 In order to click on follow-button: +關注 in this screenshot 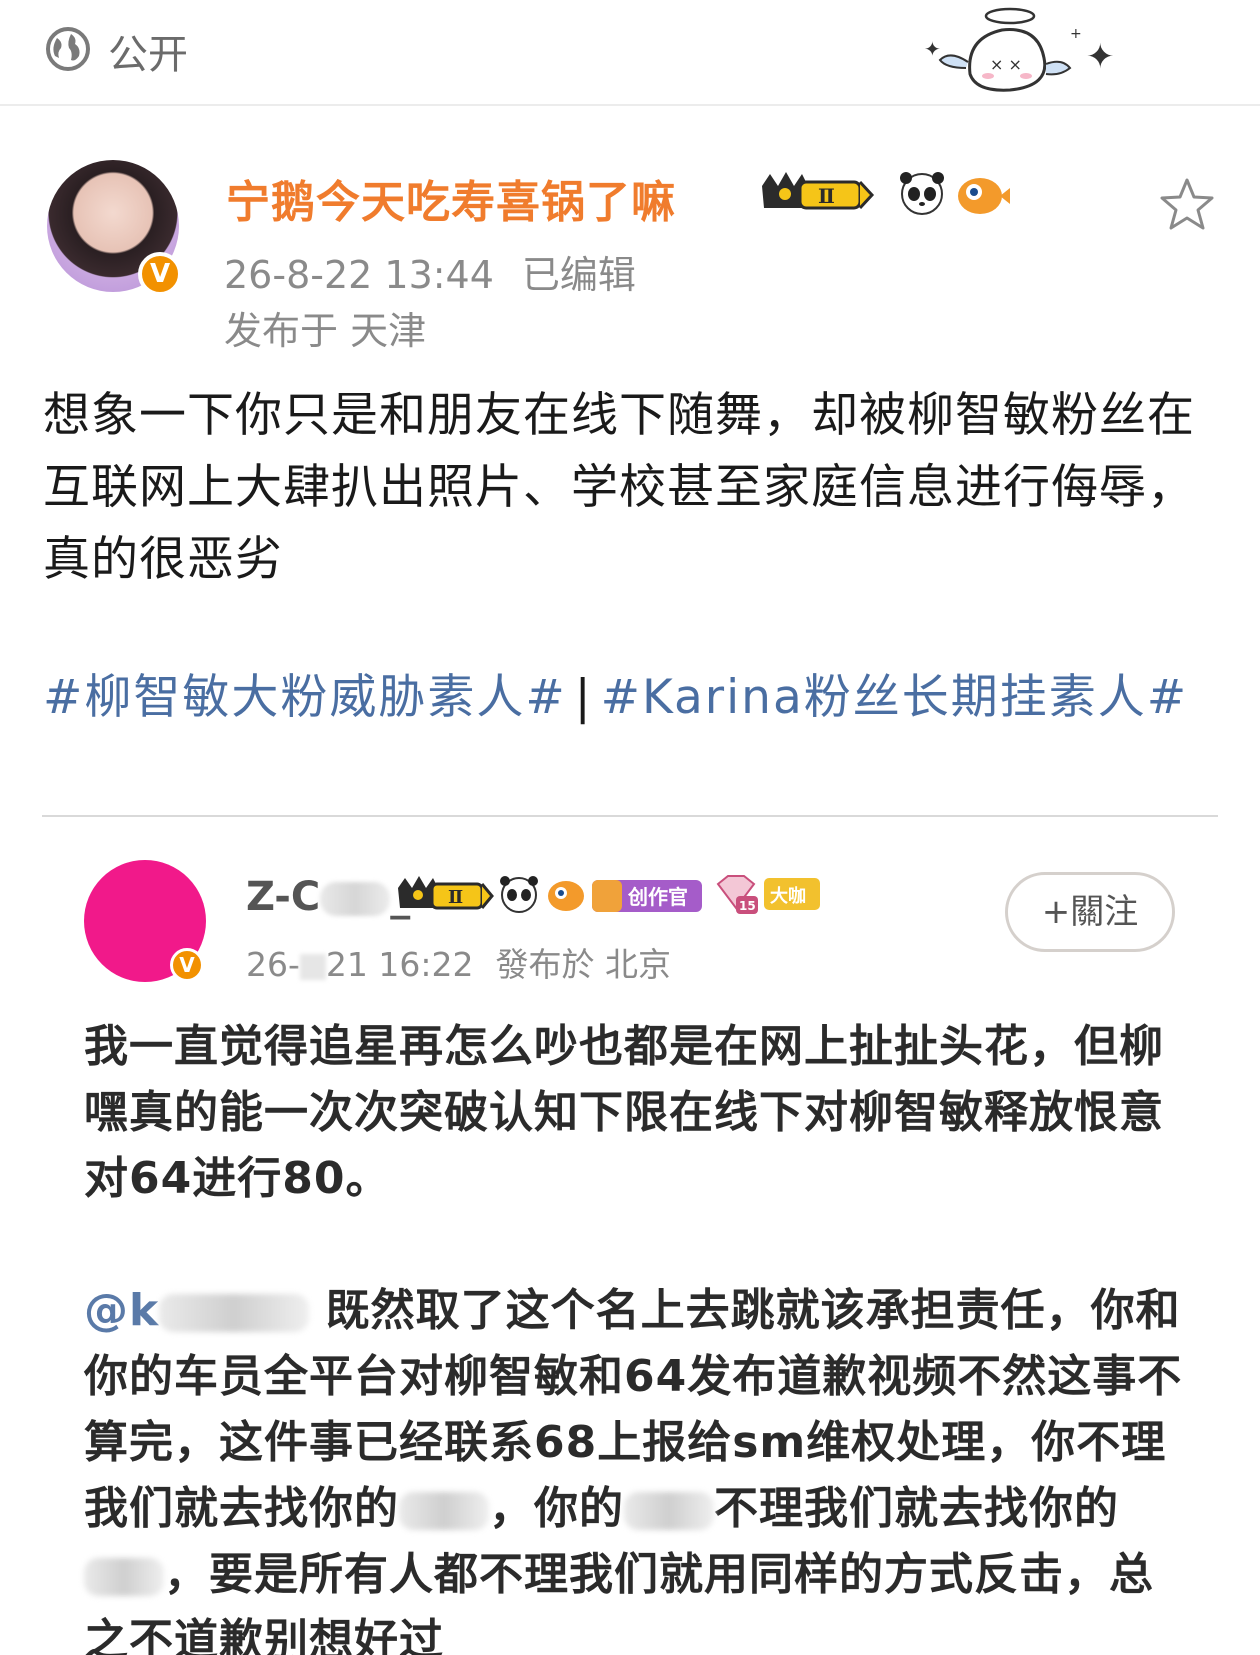, I will do `click(1090, 912)`.